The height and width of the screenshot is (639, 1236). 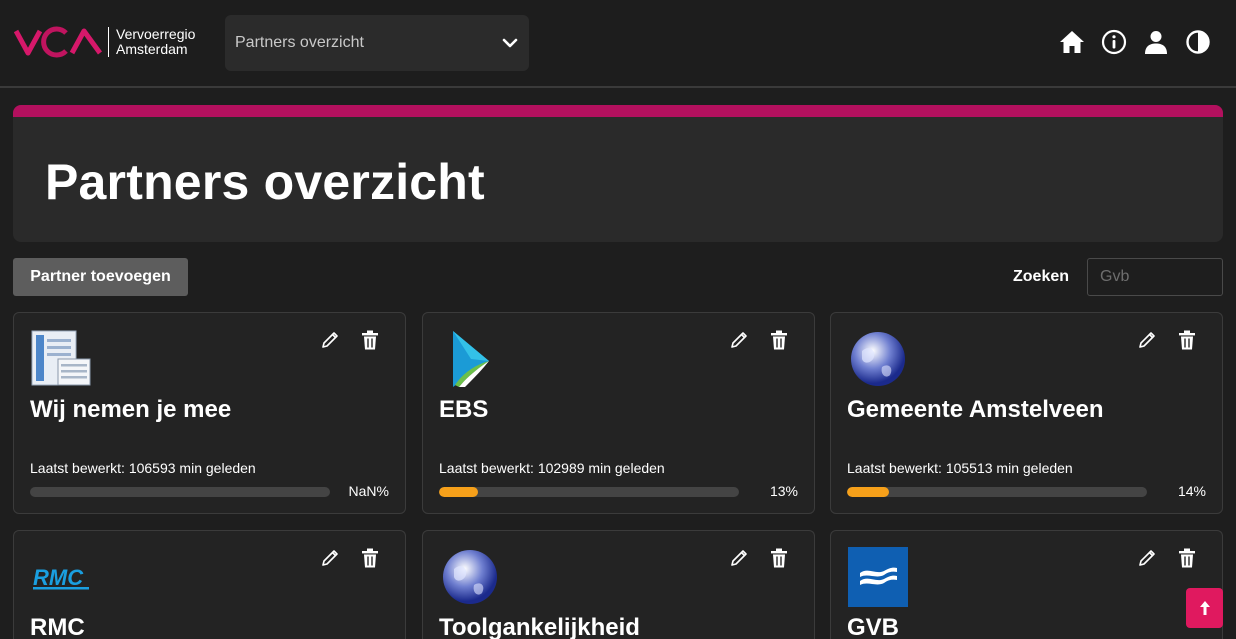 I want to click on partner-card: Toolgankelijkheid, so click(x=618, y=584).